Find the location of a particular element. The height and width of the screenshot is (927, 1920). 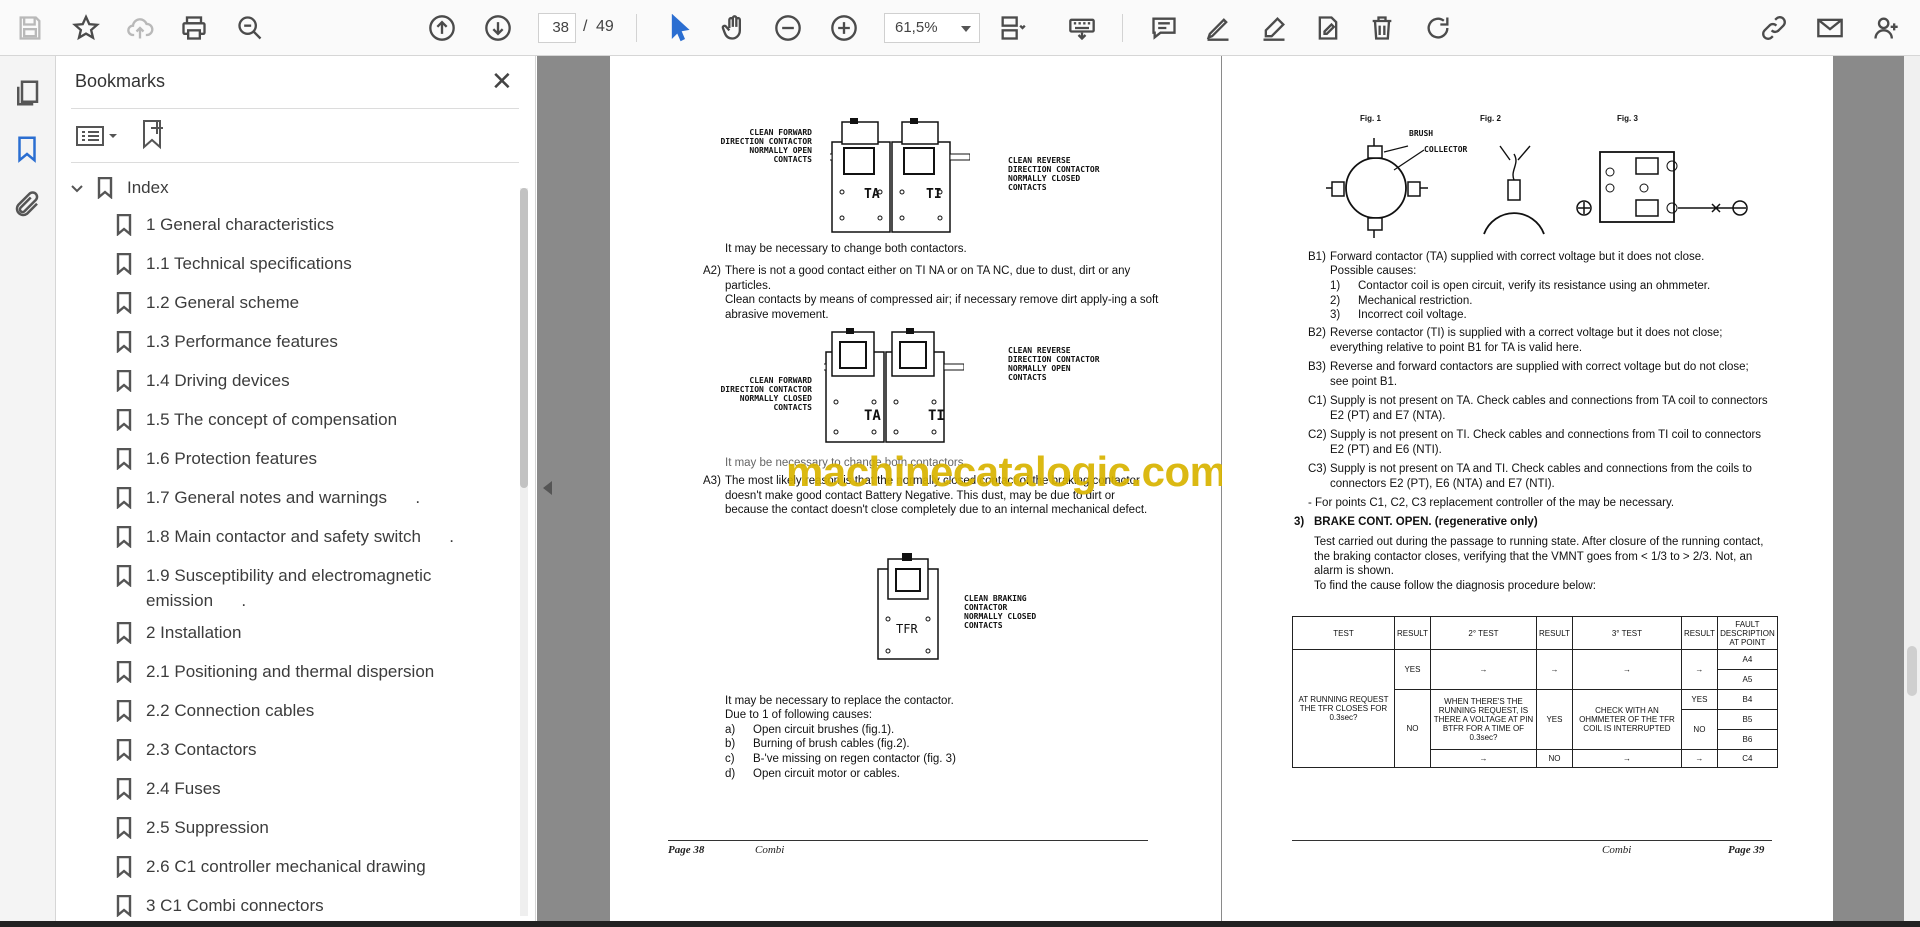

star-icon is located at coordinates (86, 28).